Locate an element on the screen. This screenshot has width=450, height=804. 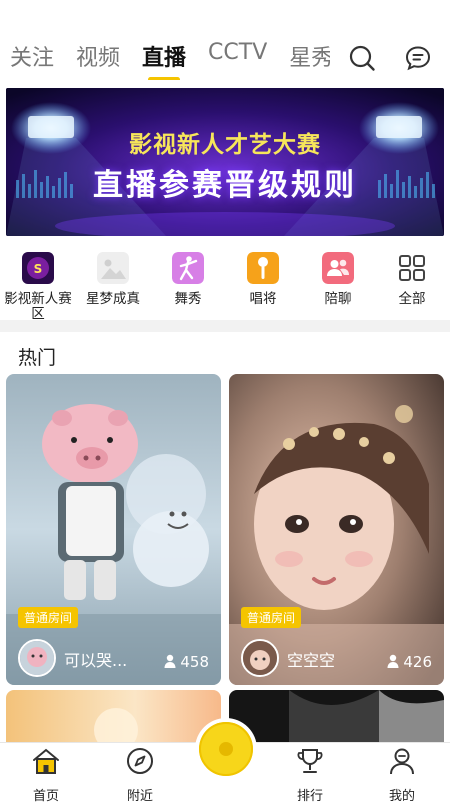
top-tabs: 关注 视频 直播 CCTV 星秀 is located at coordinates (170, 60).